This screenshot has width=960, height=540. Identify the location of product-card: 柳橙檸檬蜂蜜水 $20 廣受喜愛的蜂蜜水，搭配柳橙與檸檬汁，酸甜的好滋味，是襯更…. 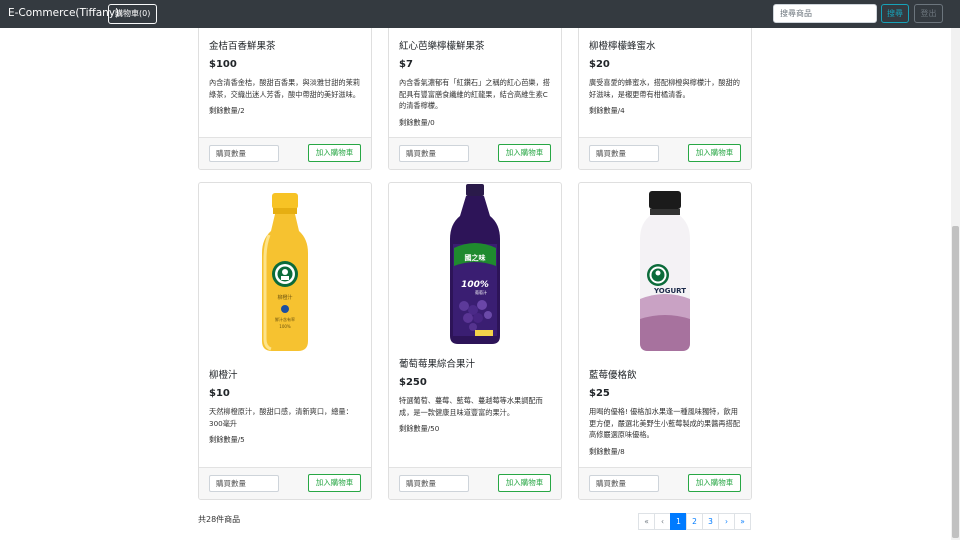
(665, 94).